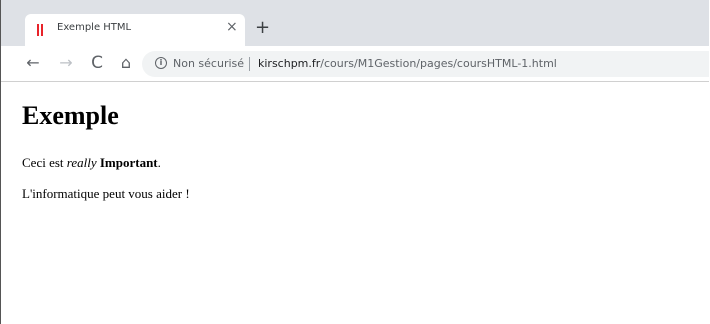 The image size is (710, 324). Describe the element at coordinates (70, 115) in the screenshot. I see `page-heading: Exemple` at that location.